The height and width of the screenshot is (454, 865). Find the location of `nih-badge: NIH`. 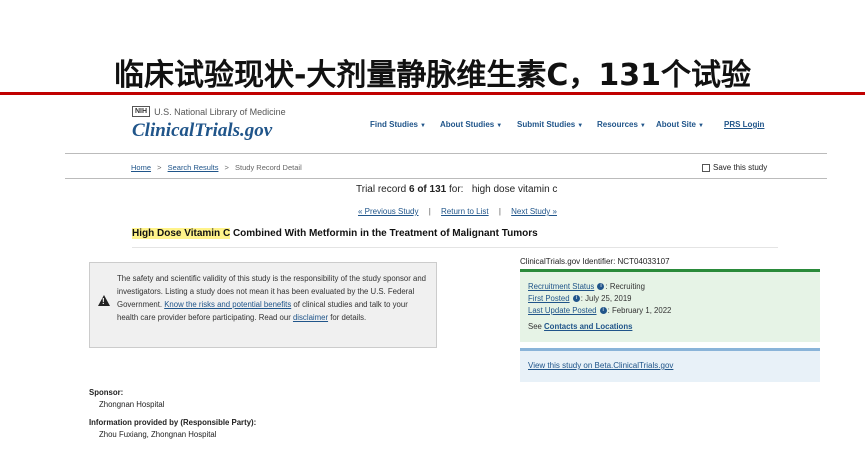

nih-badge: NIH is located at coordinates (141, 111).